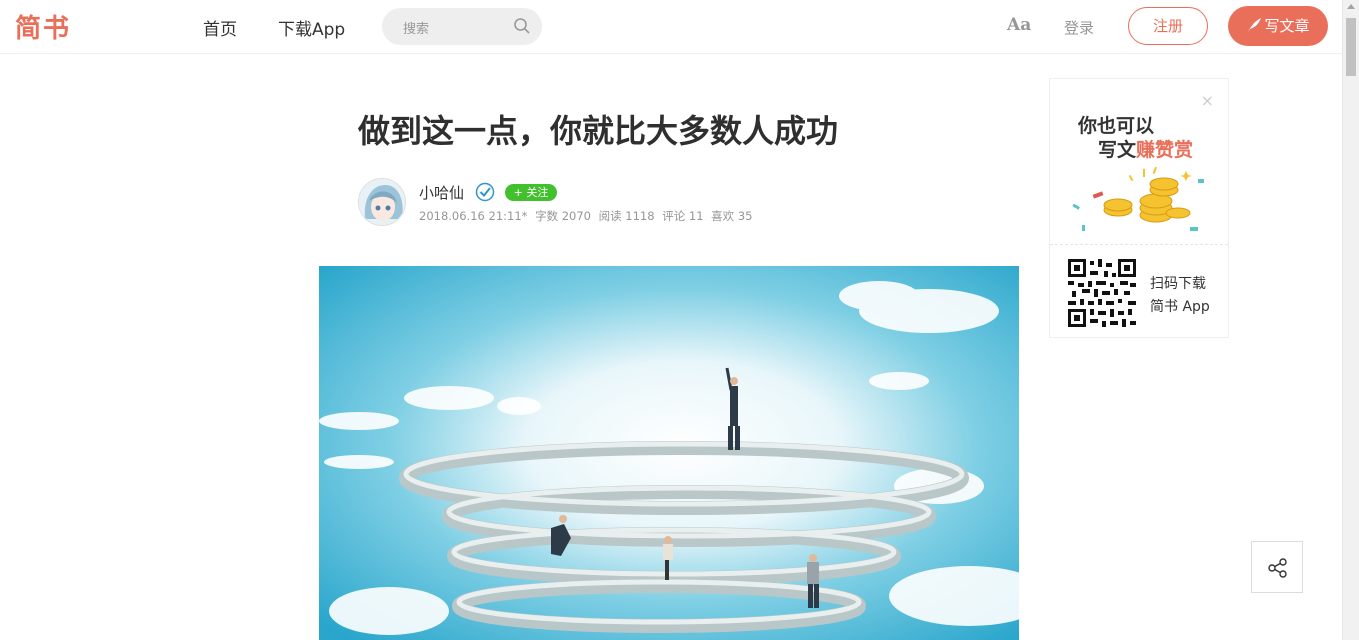 This screenshot has height=640, width=1359. Describe the element at coordinates (1168, 26) in the screenshot. I see `register-button: 注册` at that location.